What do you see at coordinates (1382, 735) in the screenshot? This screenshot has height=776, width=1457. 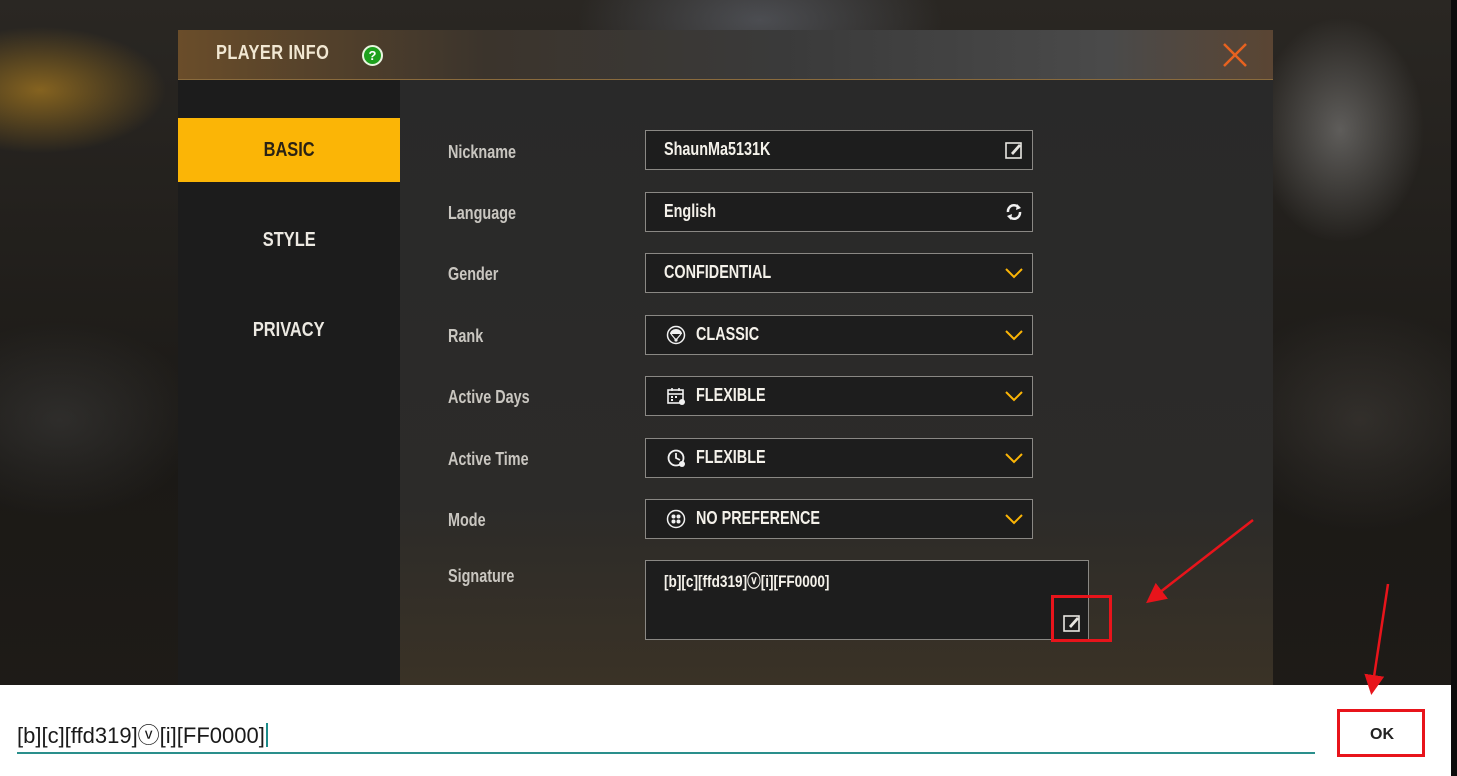 I see `ok-button: OK` at bounding box center [1382, 735].